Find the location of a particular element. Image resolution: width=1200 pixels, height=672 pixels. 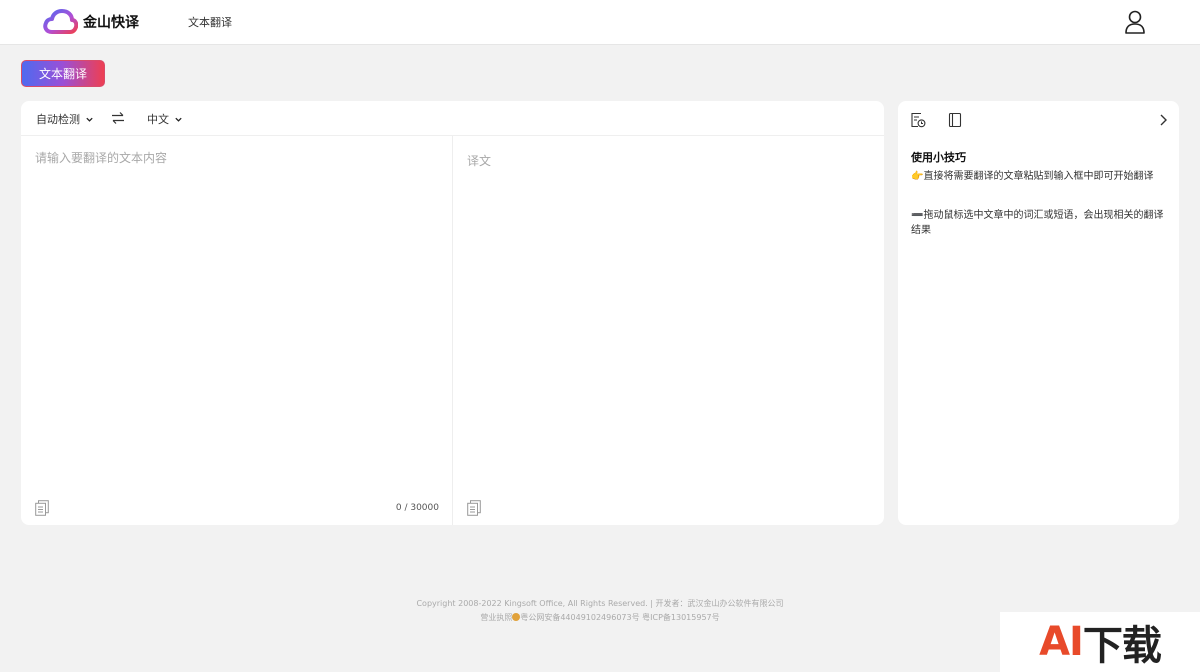

source-language-select: 自动检测 is located at coordinates (65, 119).